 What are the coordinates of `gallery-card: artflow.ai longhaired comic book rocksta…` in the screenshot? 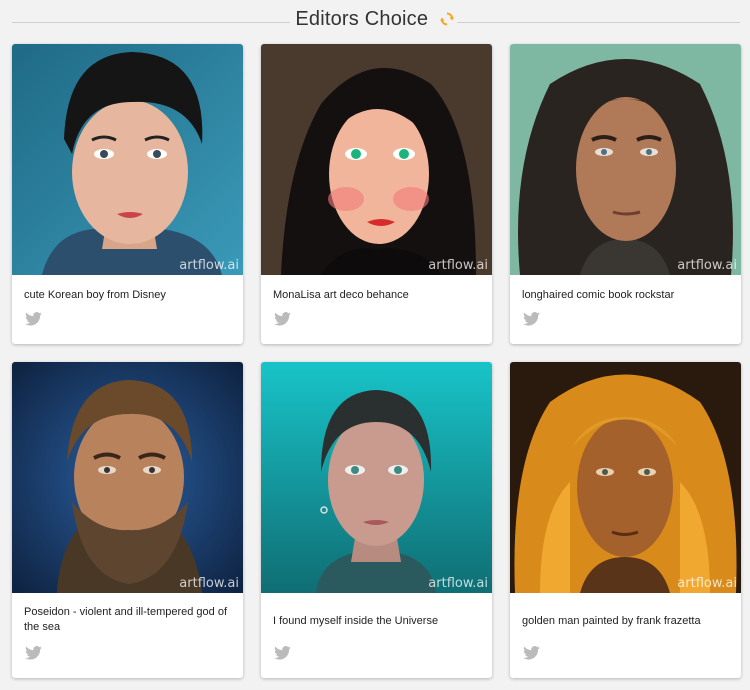 It's located at (625, 194).